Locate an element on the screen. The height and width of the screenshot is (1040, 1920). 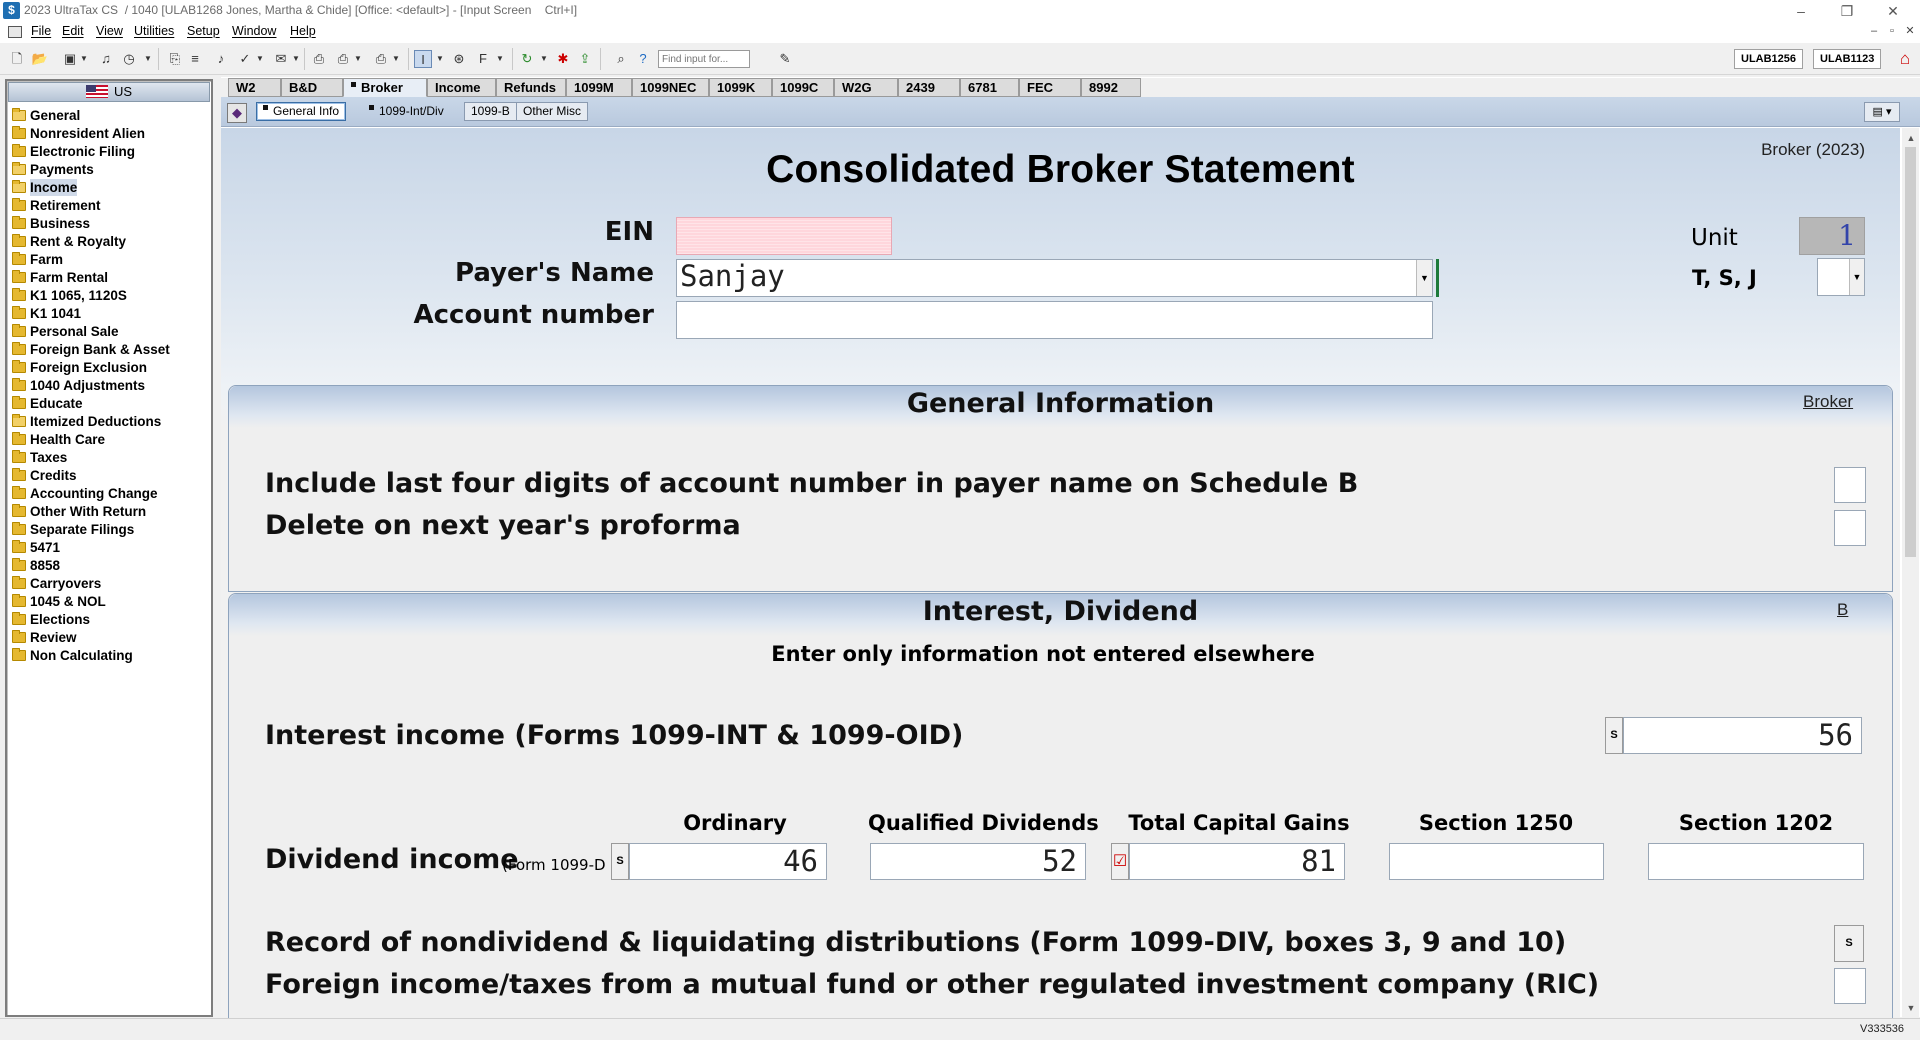
compare-icon: ≡ is located at coordinates (195, 59).